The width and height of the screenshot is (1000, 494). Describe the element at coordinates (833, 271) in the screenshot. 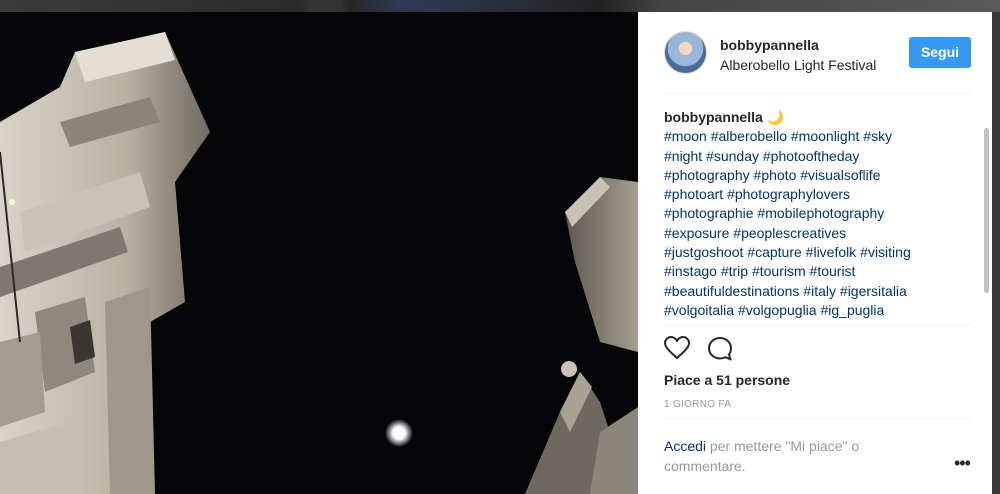

I see `hashtag-link: #tourist` at that location.